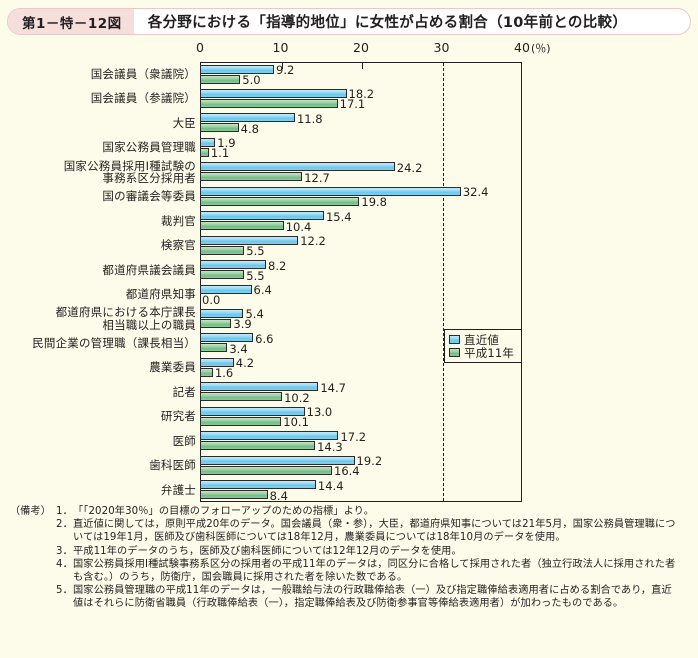  Describe the element at coordinates (319, 412) in the screenshot. I see `bar-value-recent: 13.0` at that location.